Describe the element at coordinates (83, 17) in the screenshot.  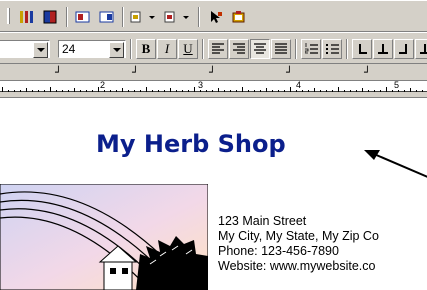
I see `frame-a-icon` at that location.